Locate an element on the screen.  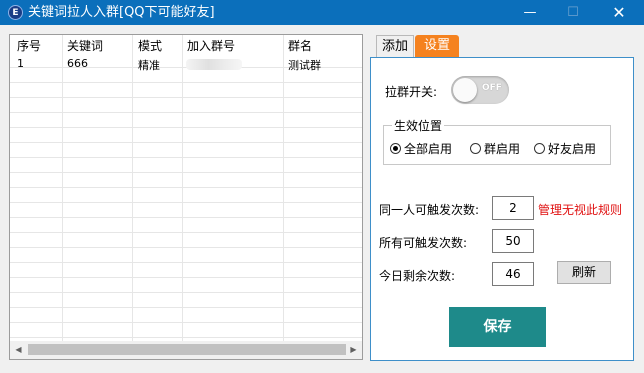
radio-friend-circle is located at coordinates (539, 148).